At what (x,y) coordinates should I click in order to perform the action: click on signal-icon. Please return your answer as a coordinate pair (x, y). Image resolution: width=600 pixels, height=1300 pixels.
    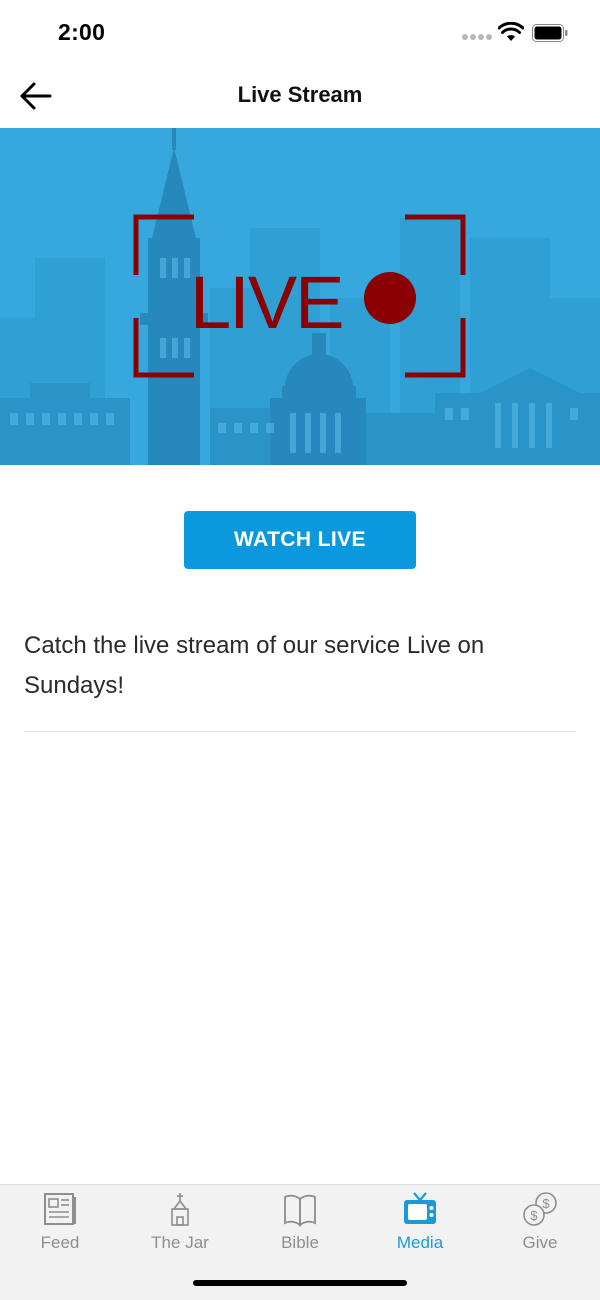
    Looking at the image, I should click on (477, 38).